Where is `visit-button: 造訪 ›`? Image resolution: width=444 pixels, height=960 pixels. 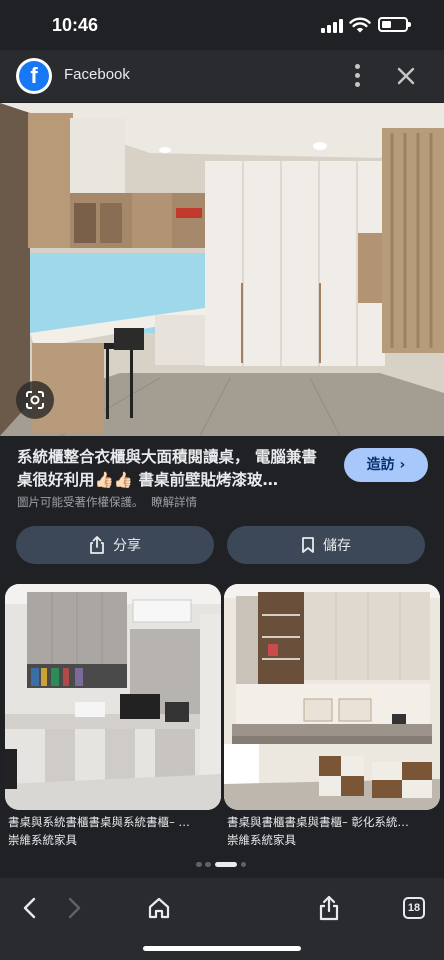
visit-button: 造訪 › is located at coordinates (386, 465).